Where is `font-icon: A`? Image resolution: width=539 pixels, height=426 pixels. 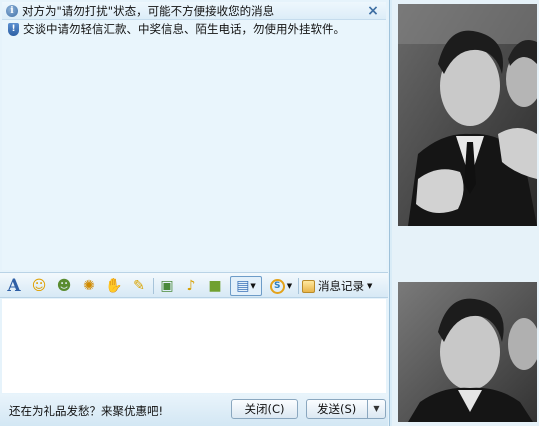
font-icon: A is located at coordinates (14, 286).